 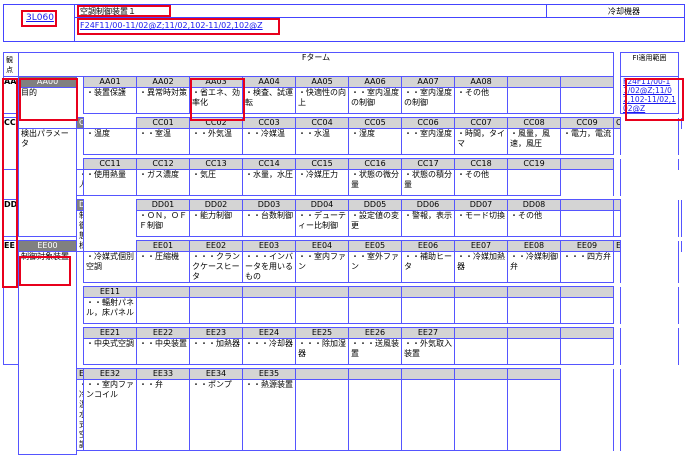 What do you see at coordinates (216, 333) in the screenshot?
I see `fterm-code: EE23` at bounding box center [216, 333].